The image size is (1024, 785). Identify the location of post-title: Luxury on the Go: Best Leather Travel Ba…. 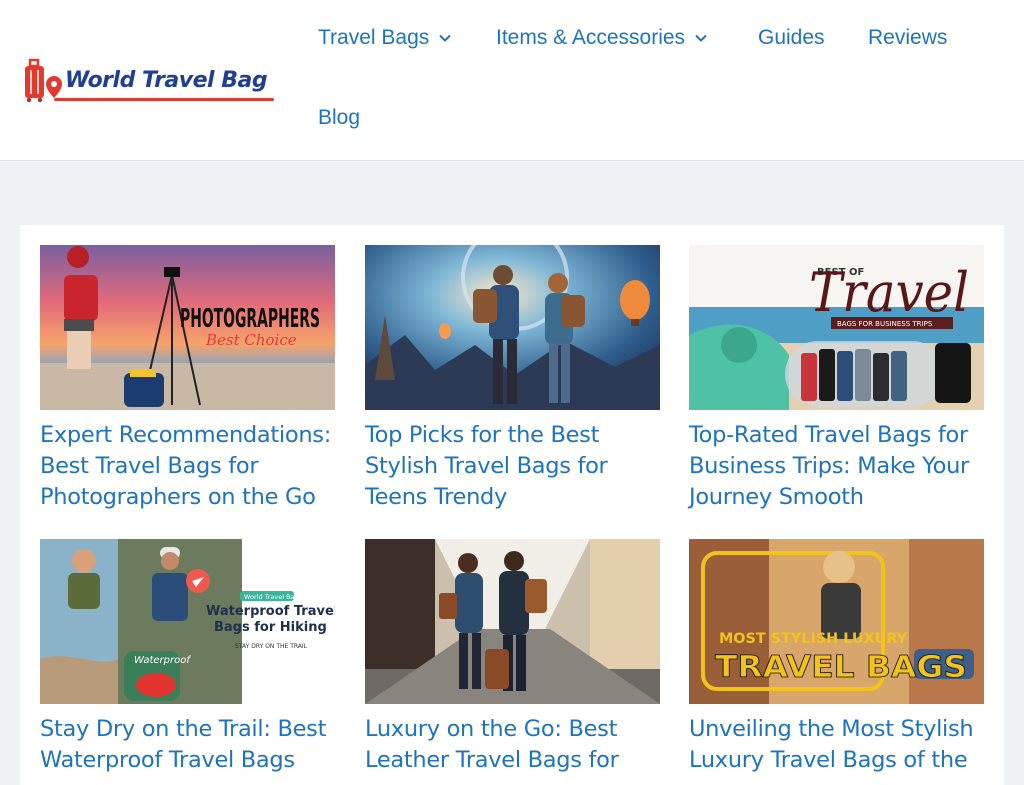
(512, 745).